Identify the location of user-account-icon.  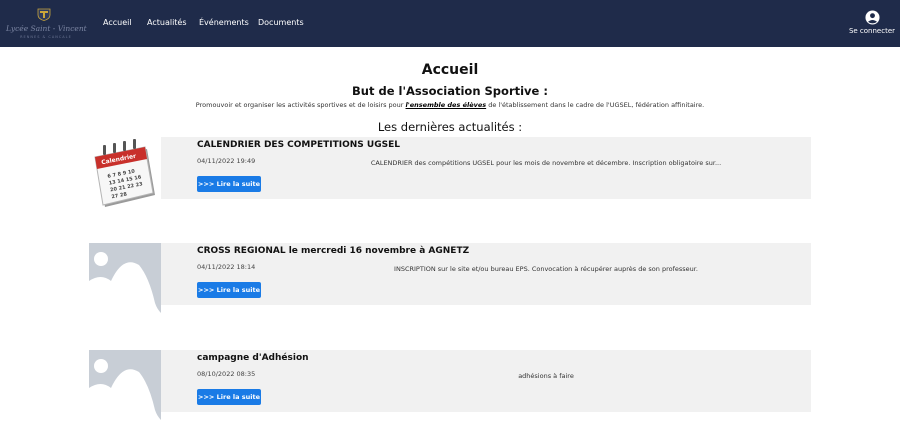
(872, 17).